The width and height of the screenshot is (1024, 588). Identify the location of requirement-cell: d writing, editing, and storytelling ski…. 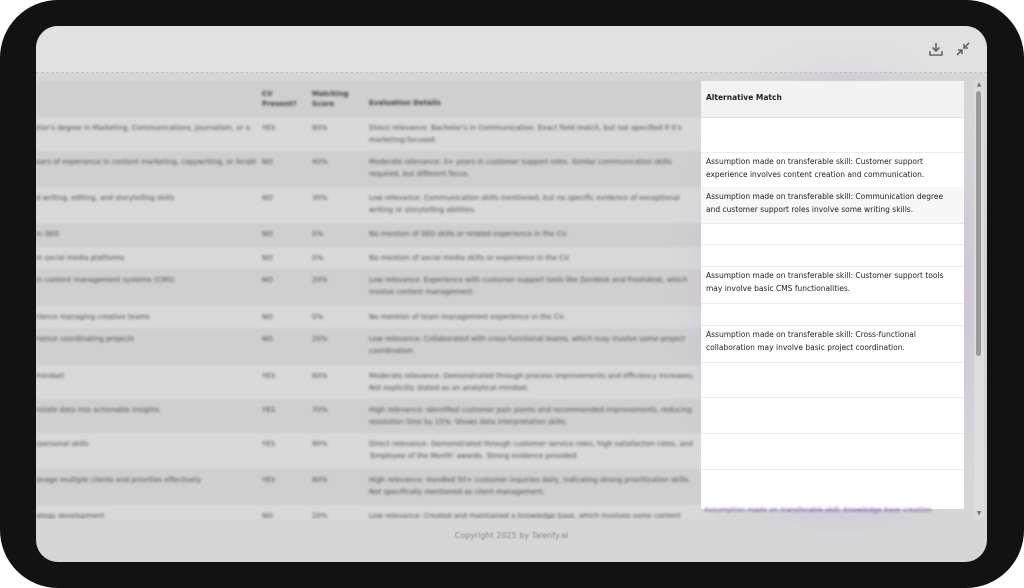
(105, 198).